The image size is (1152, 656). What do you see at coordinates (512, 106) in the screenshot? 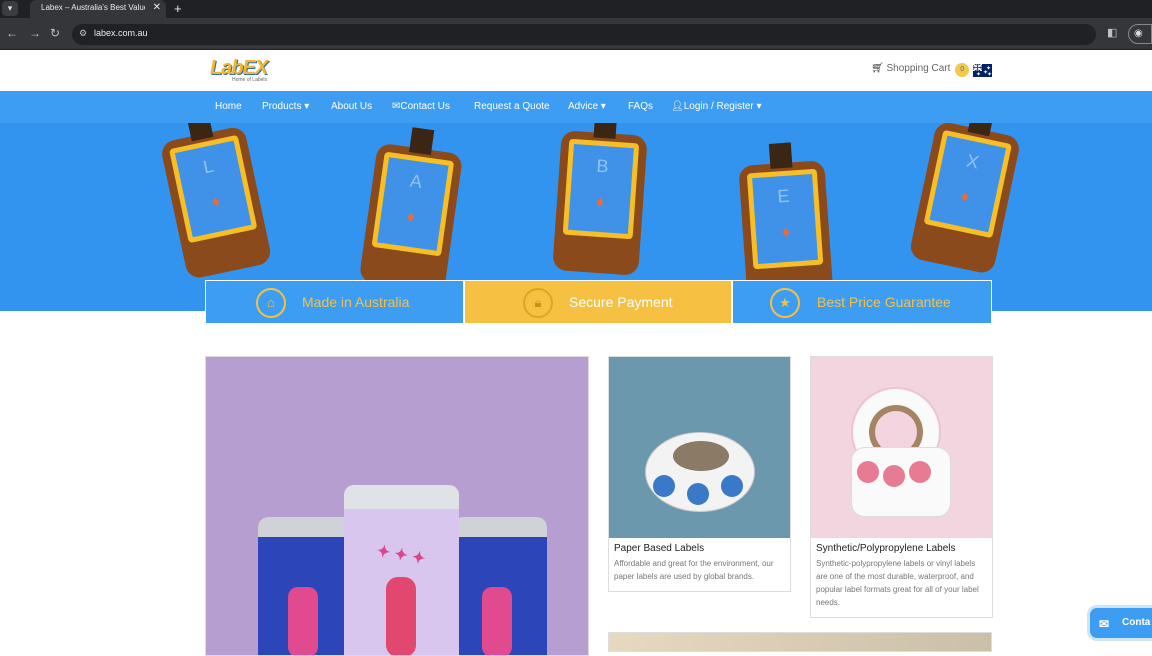
I see `nav-request-quote: Request a Quote` at bounding box center [512, 106].